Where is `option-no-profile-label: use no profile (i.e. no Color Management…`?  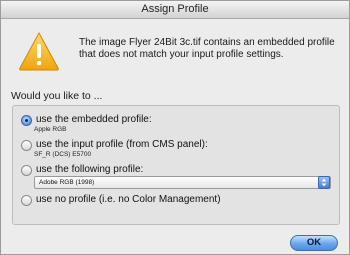
option-no-profile-label: use no profile (i.e. no Color Management… is located at coordinates (128, 199).